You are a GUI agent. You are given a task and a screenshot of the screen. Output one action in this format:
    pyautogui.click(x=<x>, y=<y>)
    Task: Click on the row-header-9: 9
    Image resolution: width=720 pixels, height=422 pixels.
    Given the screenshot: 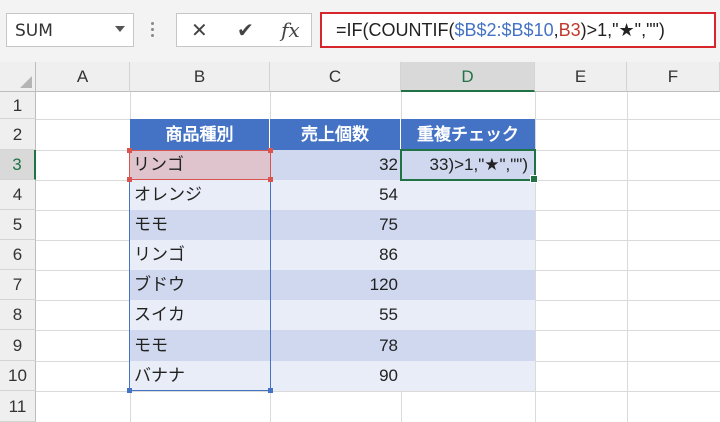 What is the action you would take?
    pyautogui.click(x=18, y=345)
    